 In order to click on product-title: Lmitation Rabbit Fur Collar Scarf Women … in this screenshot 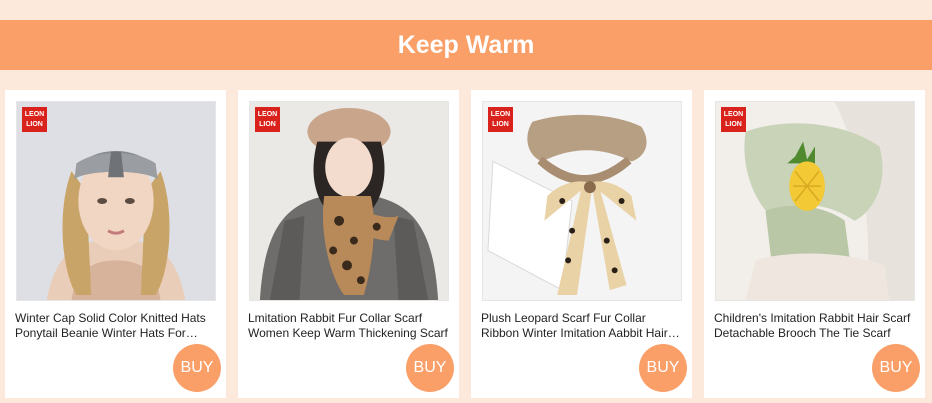, I will do `click(348, 326)`.